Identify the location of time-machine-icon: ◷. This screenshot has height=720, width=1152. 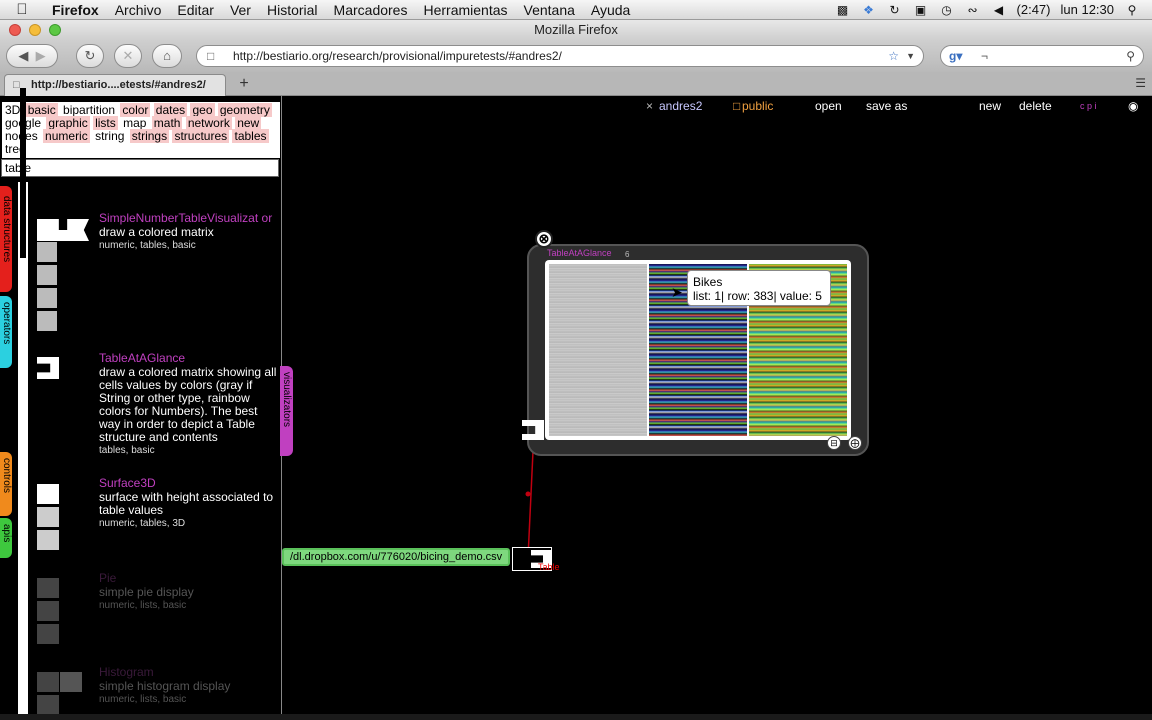
(947, 10).